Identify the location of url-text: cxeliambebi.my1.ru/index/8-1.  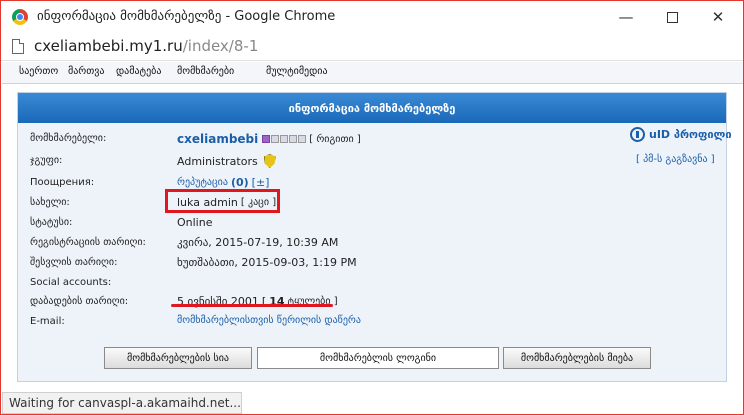
(146, 46).